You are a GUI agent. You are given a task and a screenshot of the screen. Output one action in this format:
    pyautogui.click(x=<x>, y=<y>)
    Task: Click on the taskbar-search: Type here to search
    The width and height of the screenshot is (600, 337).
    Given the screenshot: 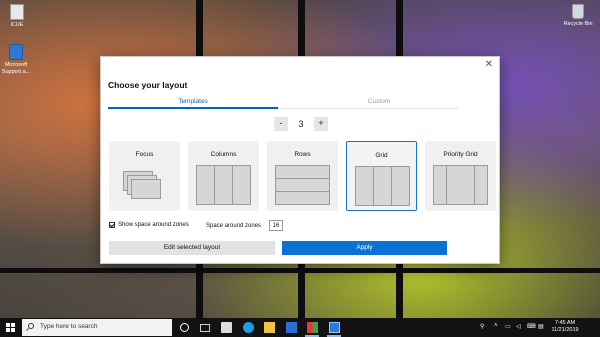 What is the action you would take?
    pyautogui.click(x=97, y=327)
    